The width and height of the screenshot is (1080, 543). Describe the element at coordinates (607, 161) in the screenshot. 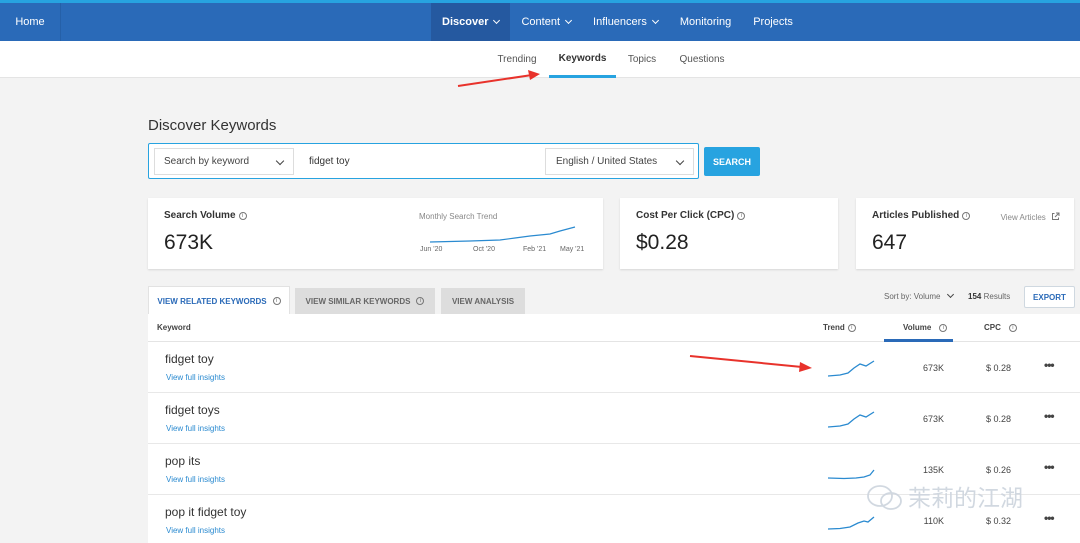

I see `locale-value: English / United States` at that location.